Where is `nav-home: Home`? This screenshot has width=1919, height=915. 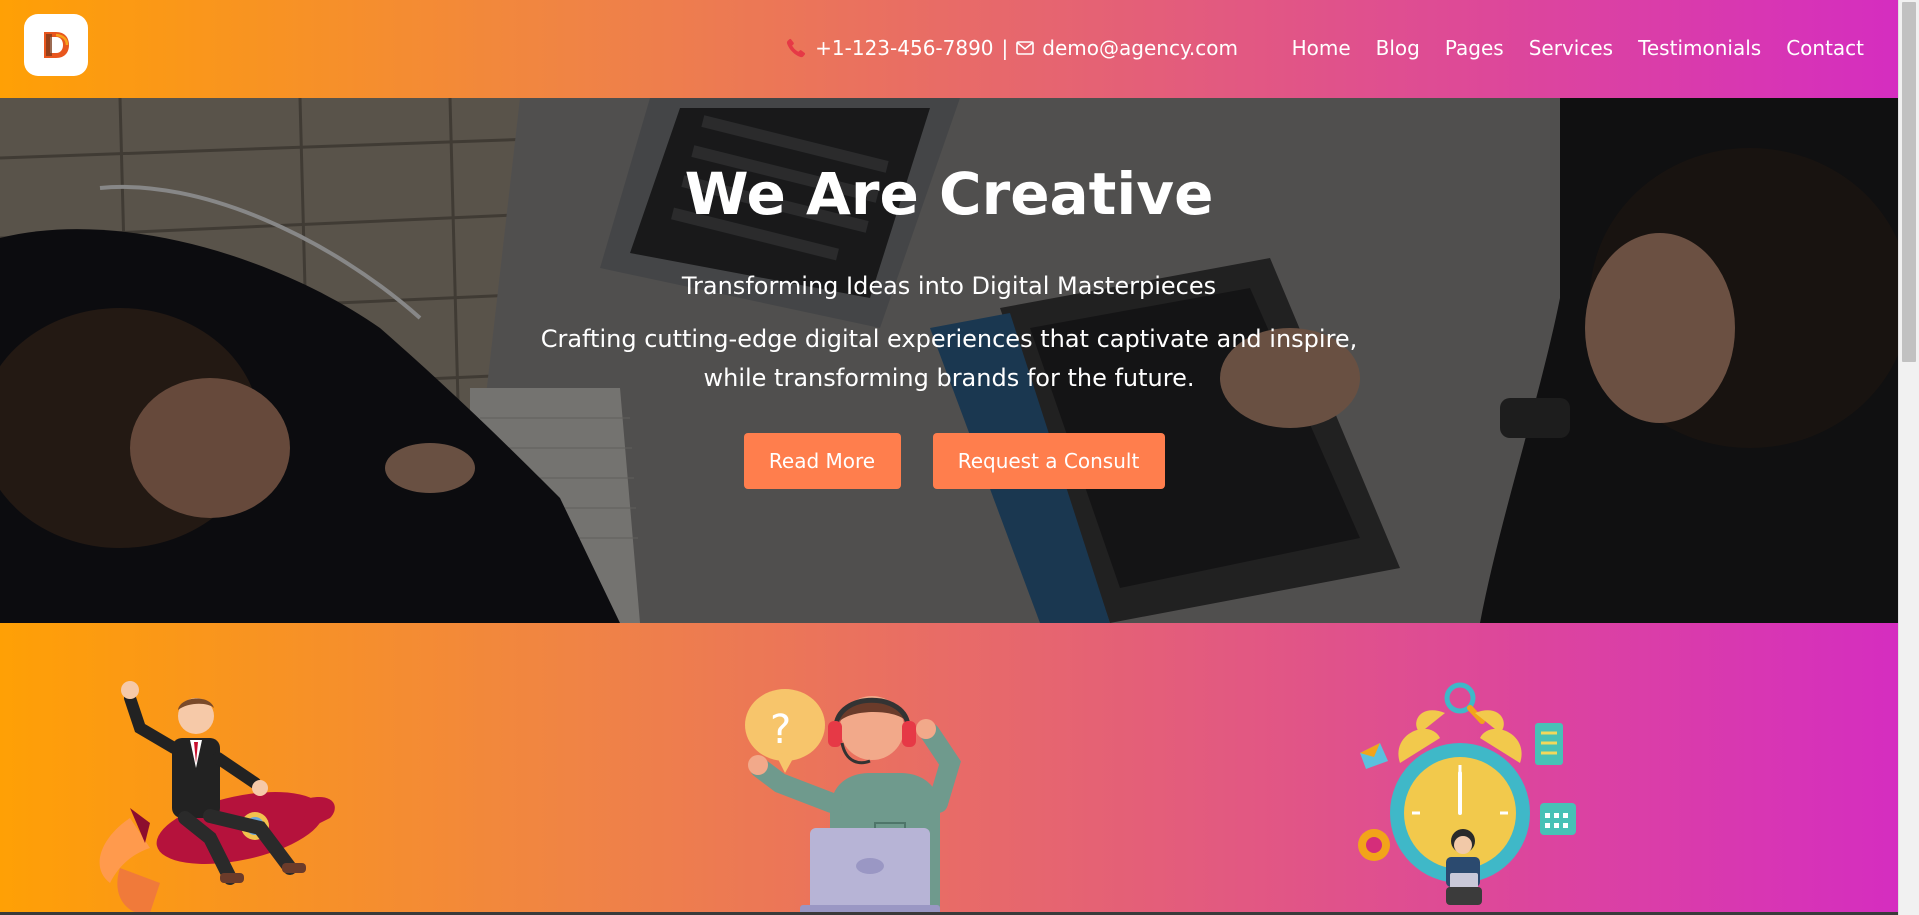
nav-home: Home is located at coordinates (1321, 48).